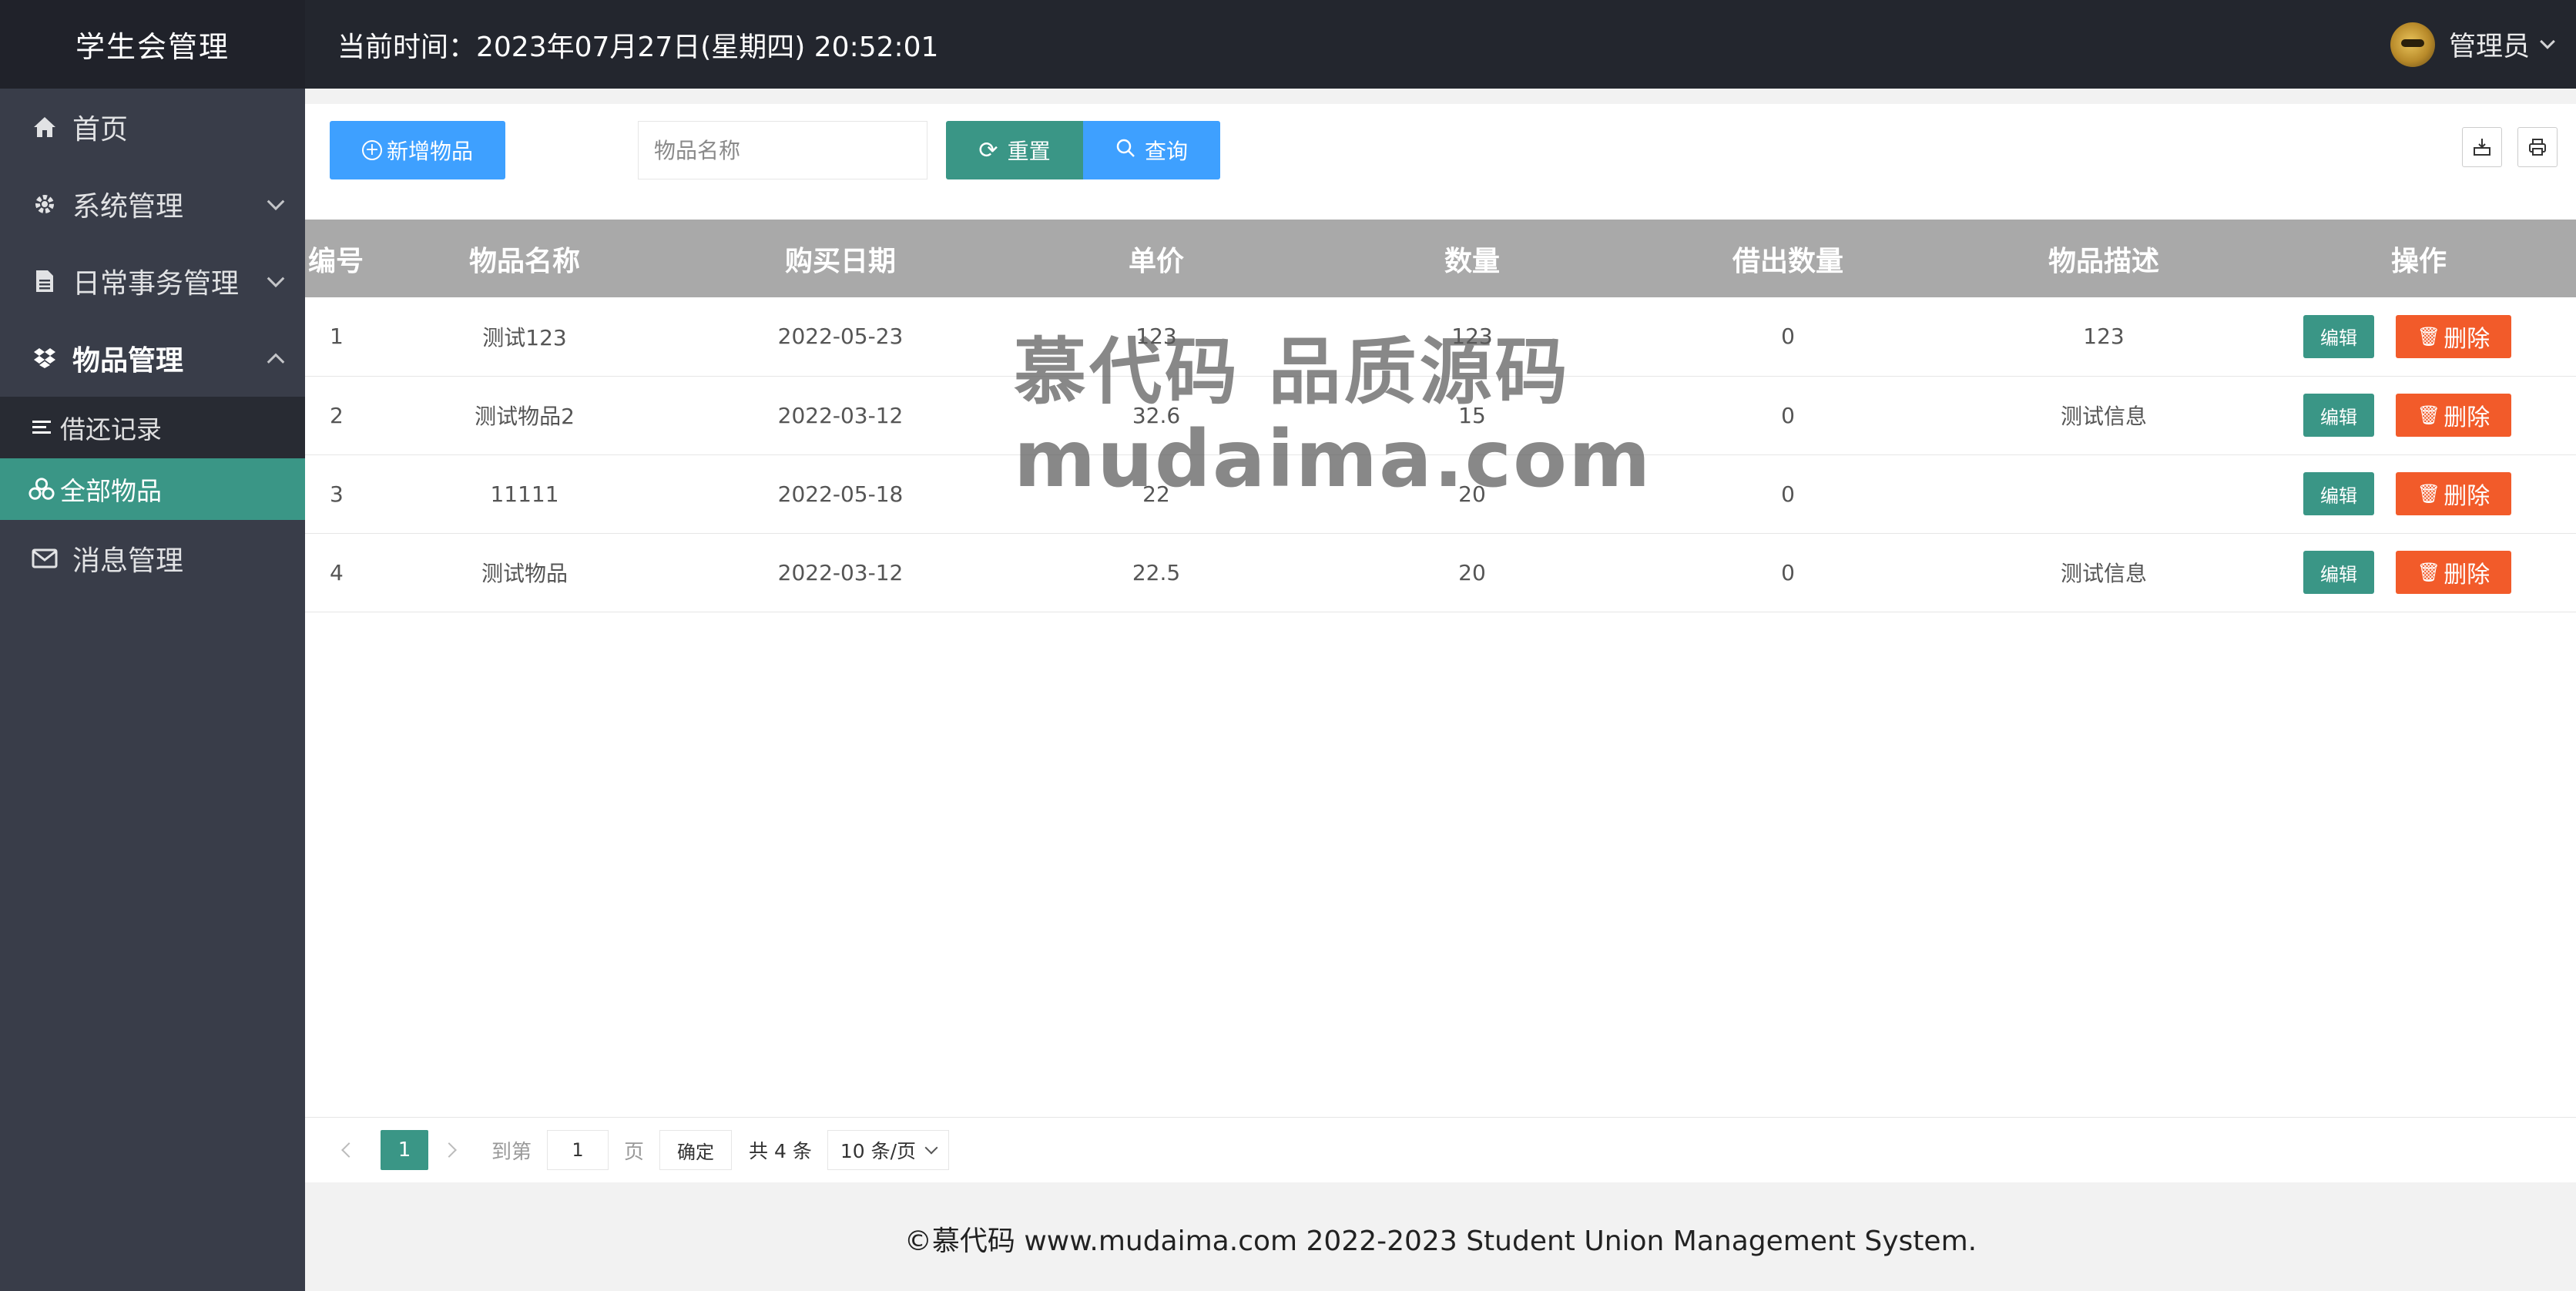  I want to click on current-time: 当前时间：2023年07月27日(星期四) 20:52:01, so click(638, 47).